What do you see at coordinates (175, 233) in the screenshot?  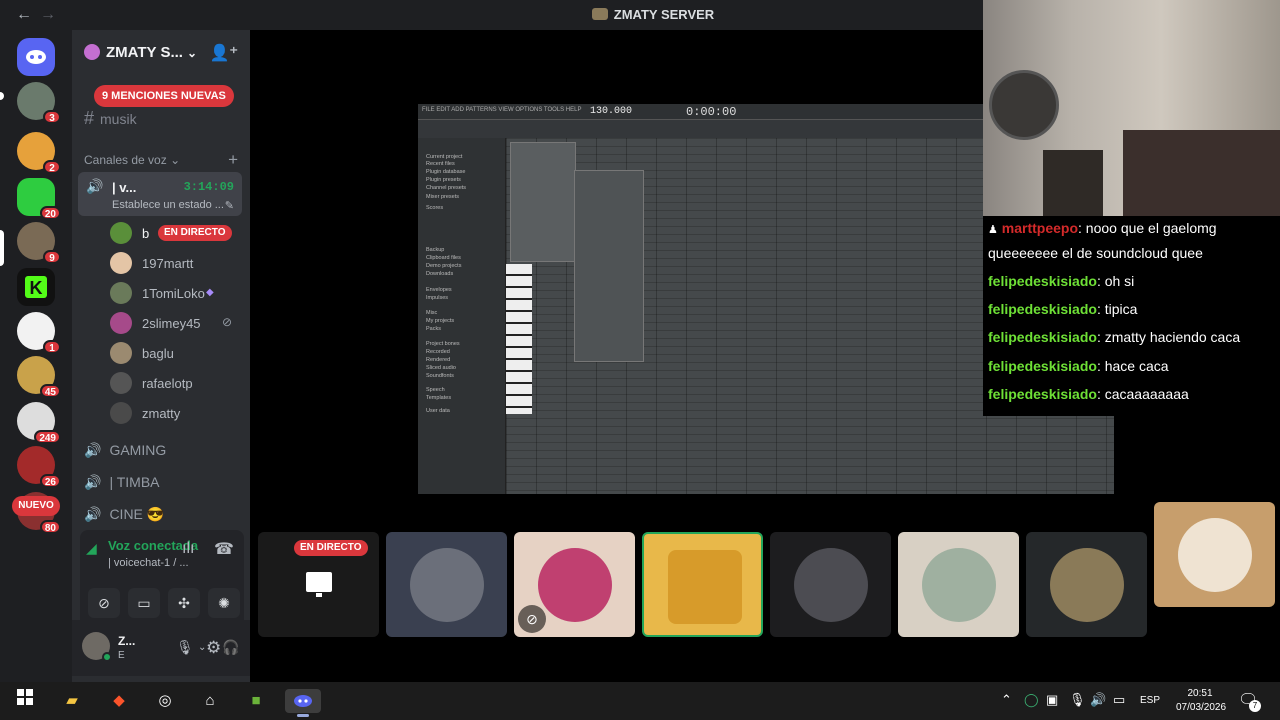 I see `voice-user: b EN DIRECTO` at bounding box center [175, 233].